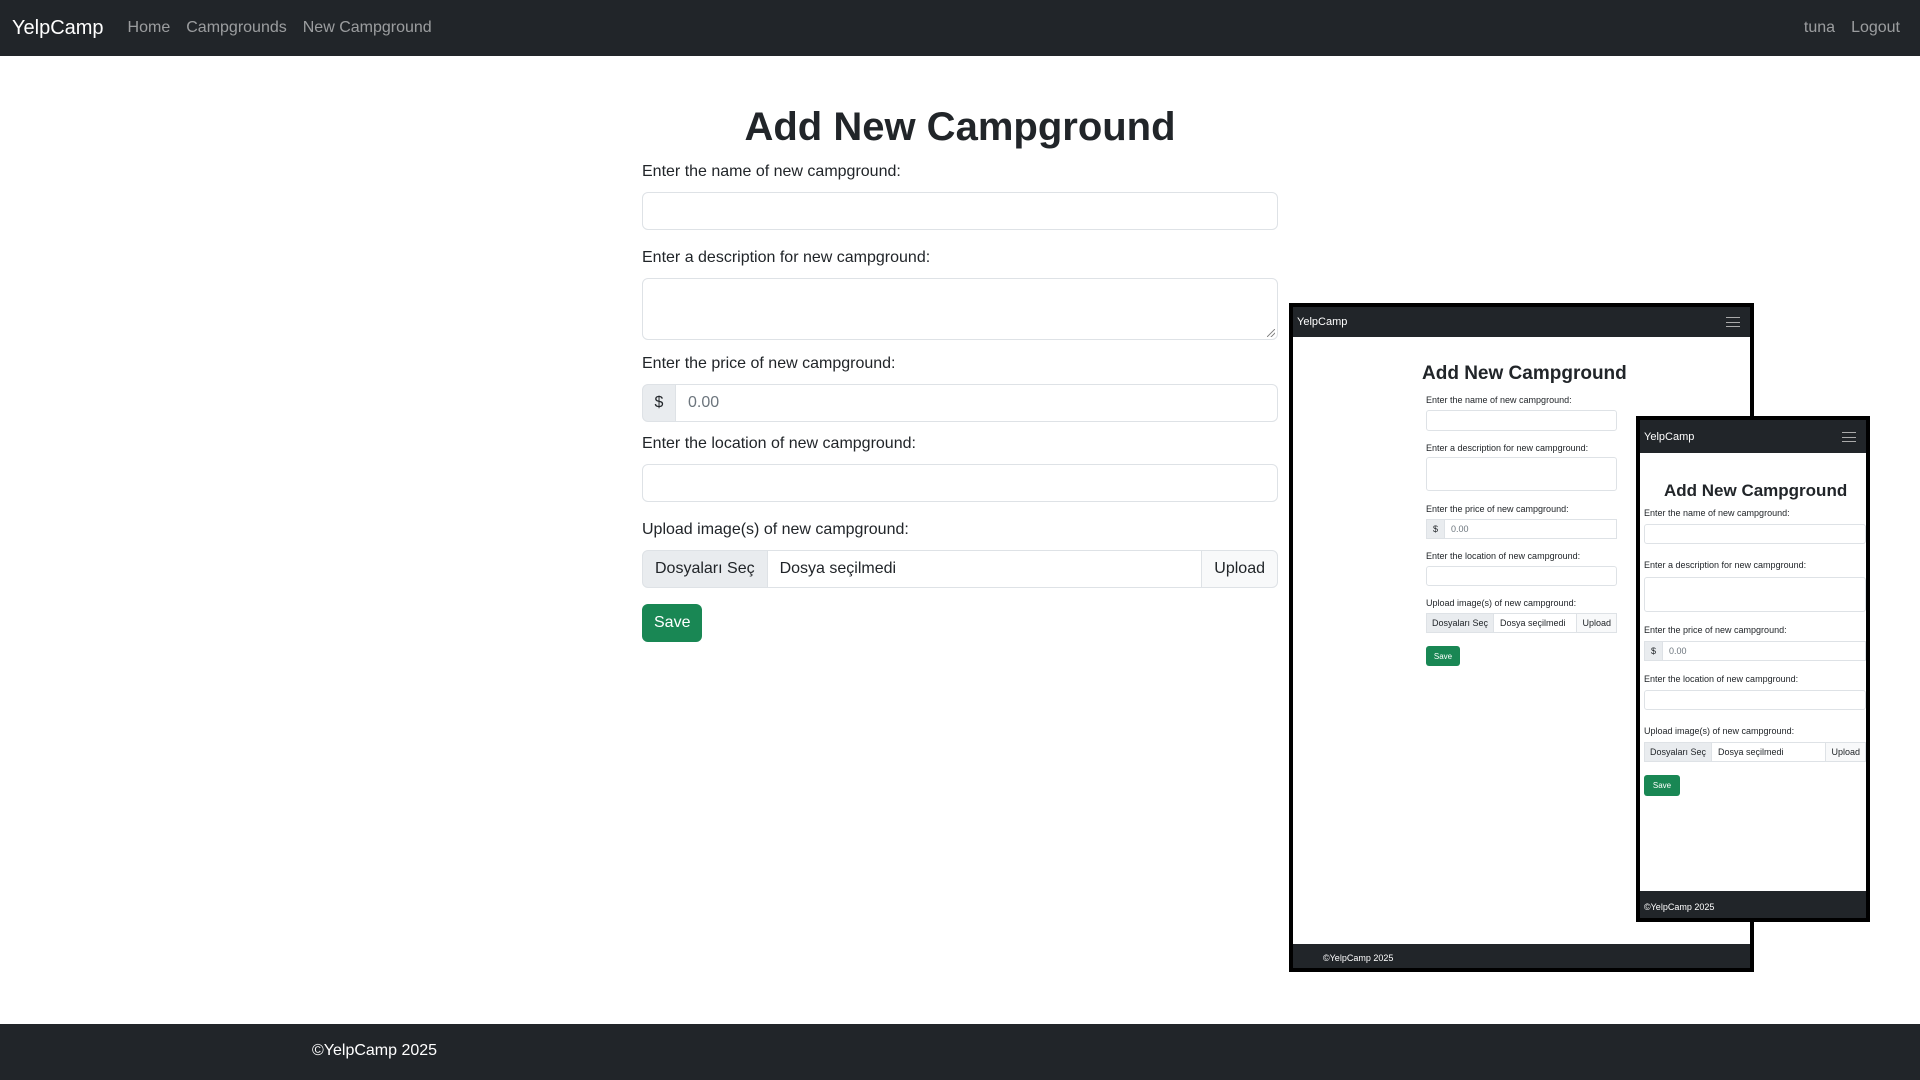 The image size is (1920, 1080). What do you see at coordinates (1460, 623) in the screenshot?
I see `preview-choose-files-button: Dosyaları Seç` at bounding box center [1460, 623].